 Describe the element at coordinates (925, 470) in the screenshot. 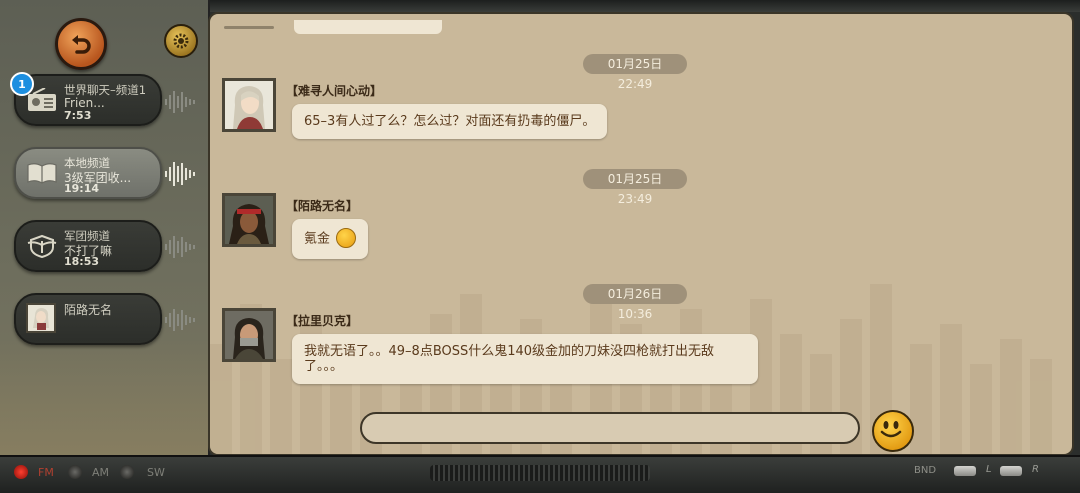

I see `band-label: BND` at that location.